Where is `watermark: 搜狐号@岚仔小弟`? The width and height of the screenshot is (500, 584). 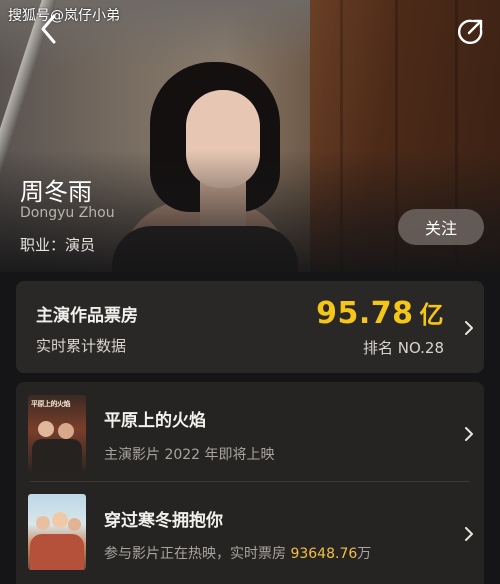
watermark: 搜狐号@岚仔小弟 is located at coordinates (64, 16).